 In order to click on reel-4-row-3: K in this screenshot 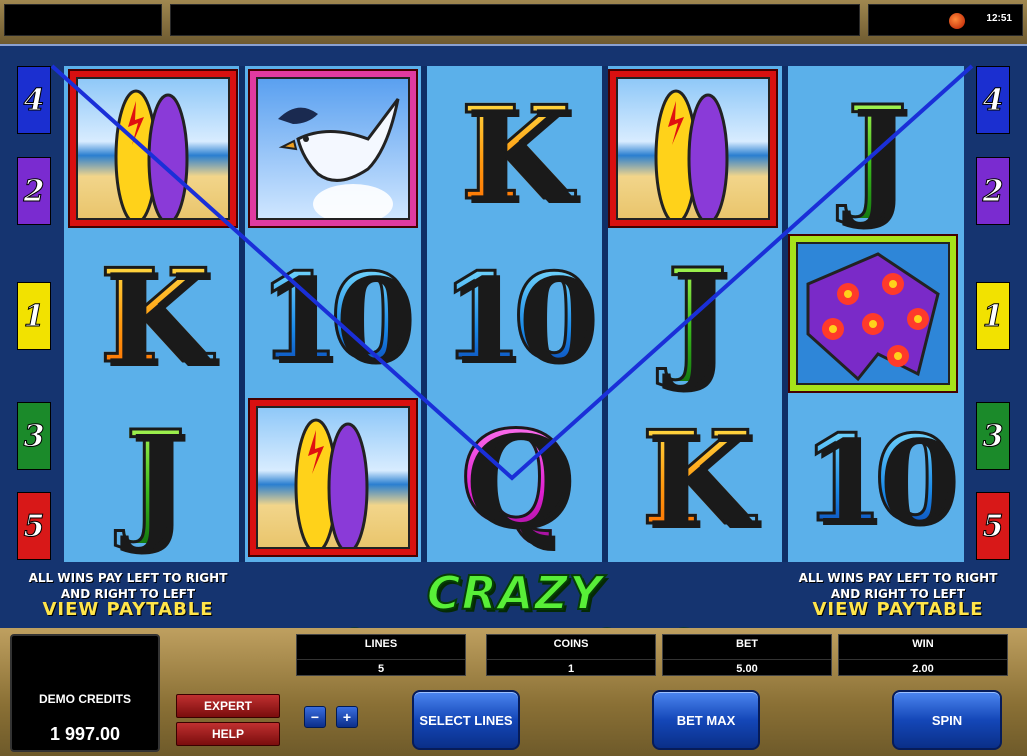, I will do `click(694, 478)`.